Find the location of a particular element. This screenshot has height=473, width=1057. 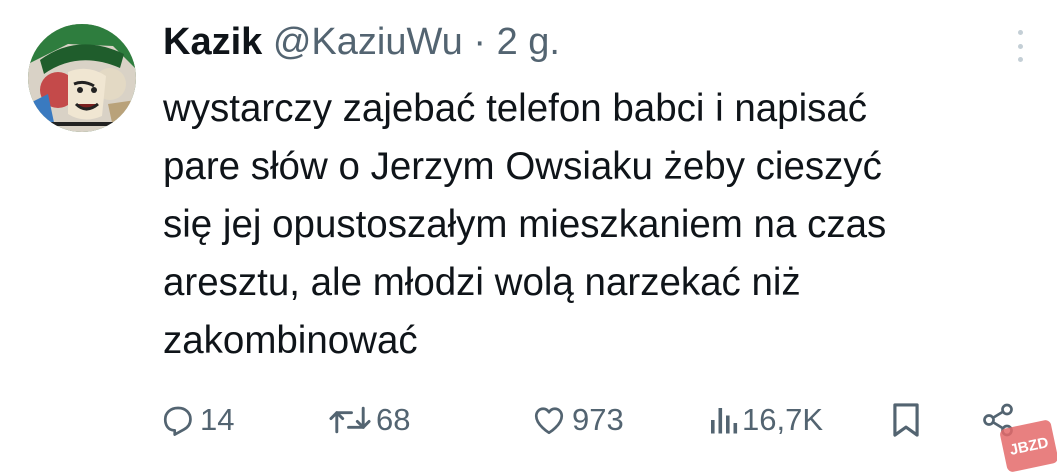

watermark-logo: JBZD is located at coordinates (1027, 446).